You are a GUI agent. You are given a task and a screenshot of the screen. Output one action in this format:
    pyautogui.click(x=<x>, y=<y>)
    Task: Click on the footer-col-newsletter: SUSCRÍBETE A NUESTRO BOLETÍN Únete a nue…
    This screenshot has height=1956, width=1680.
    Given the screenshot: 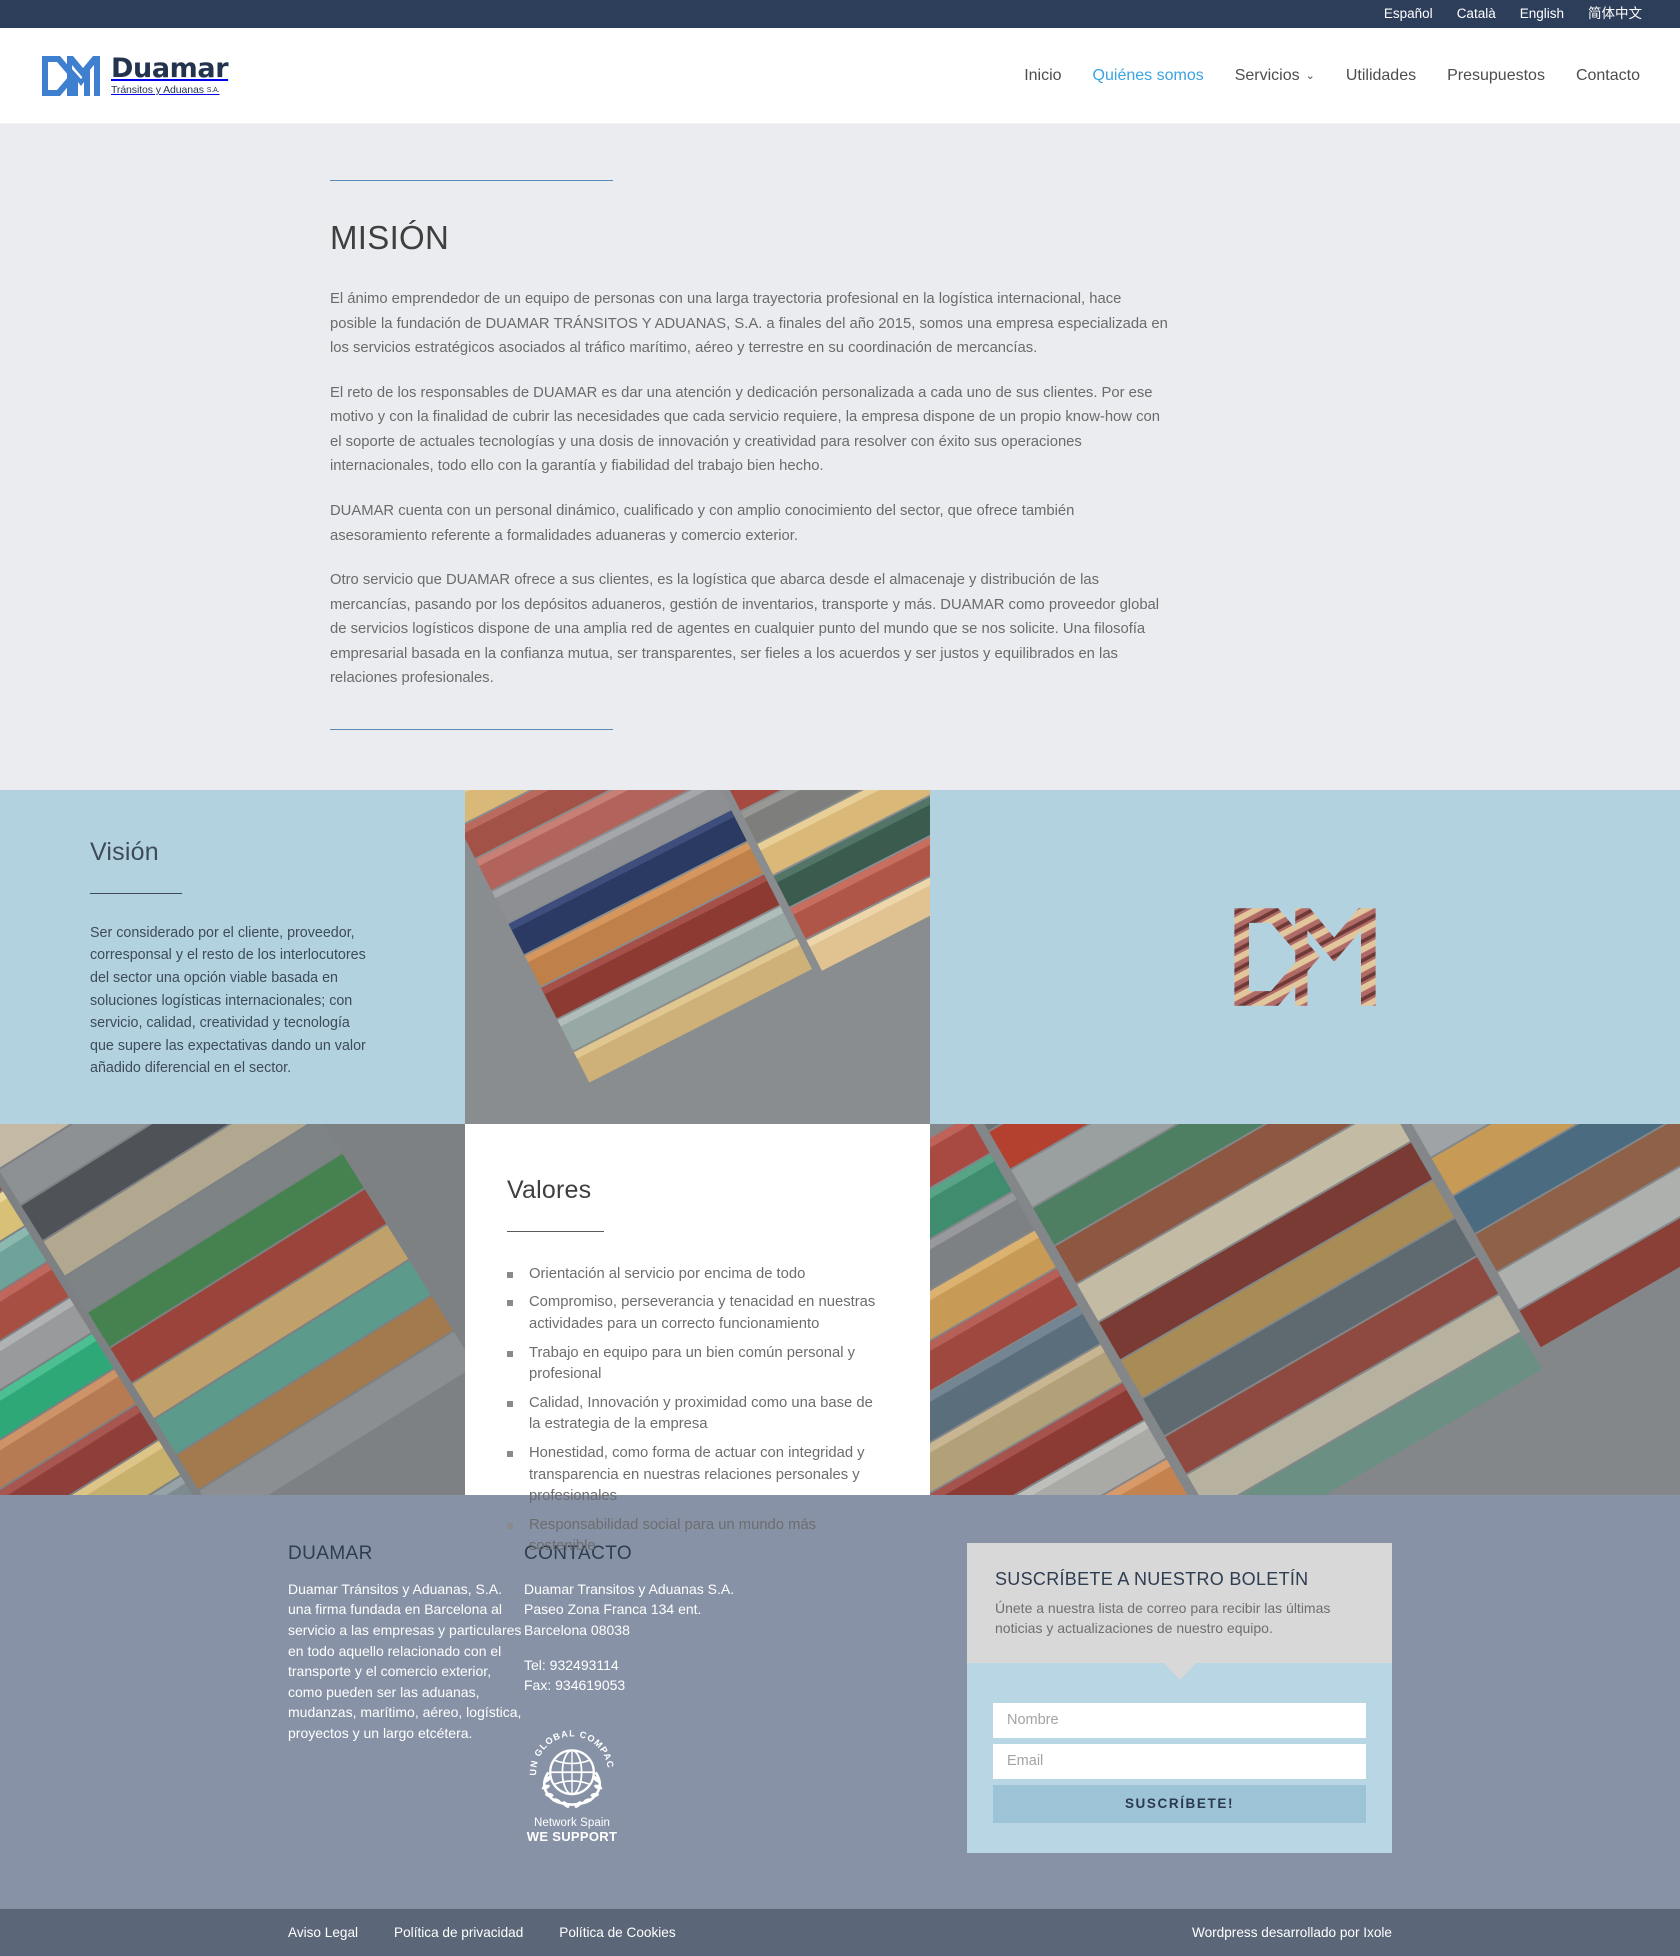 What is the action you would take?
    pyautogui.click(x=1179, y=1697)
    